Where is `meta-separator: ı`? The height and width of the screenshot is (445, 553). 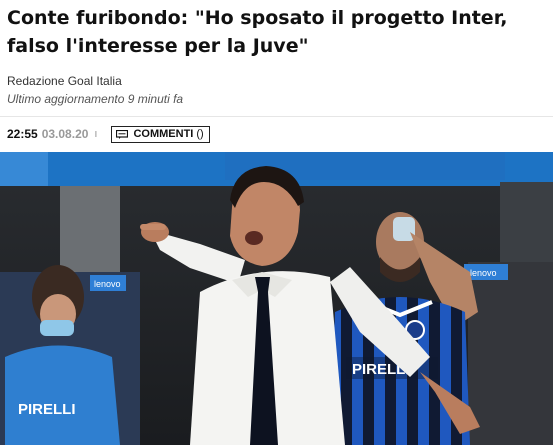
meta-separator: ı is located at coordinates (96, 134).